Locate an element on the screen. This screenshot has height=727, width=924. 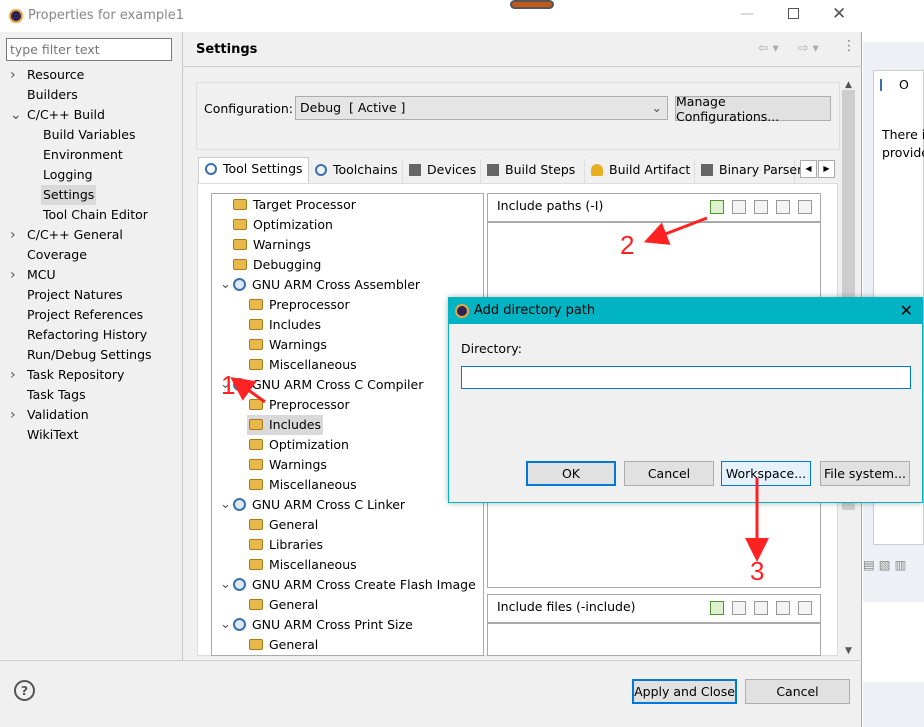
annotation-label-2: 2 is located at coordinates (627, 245).